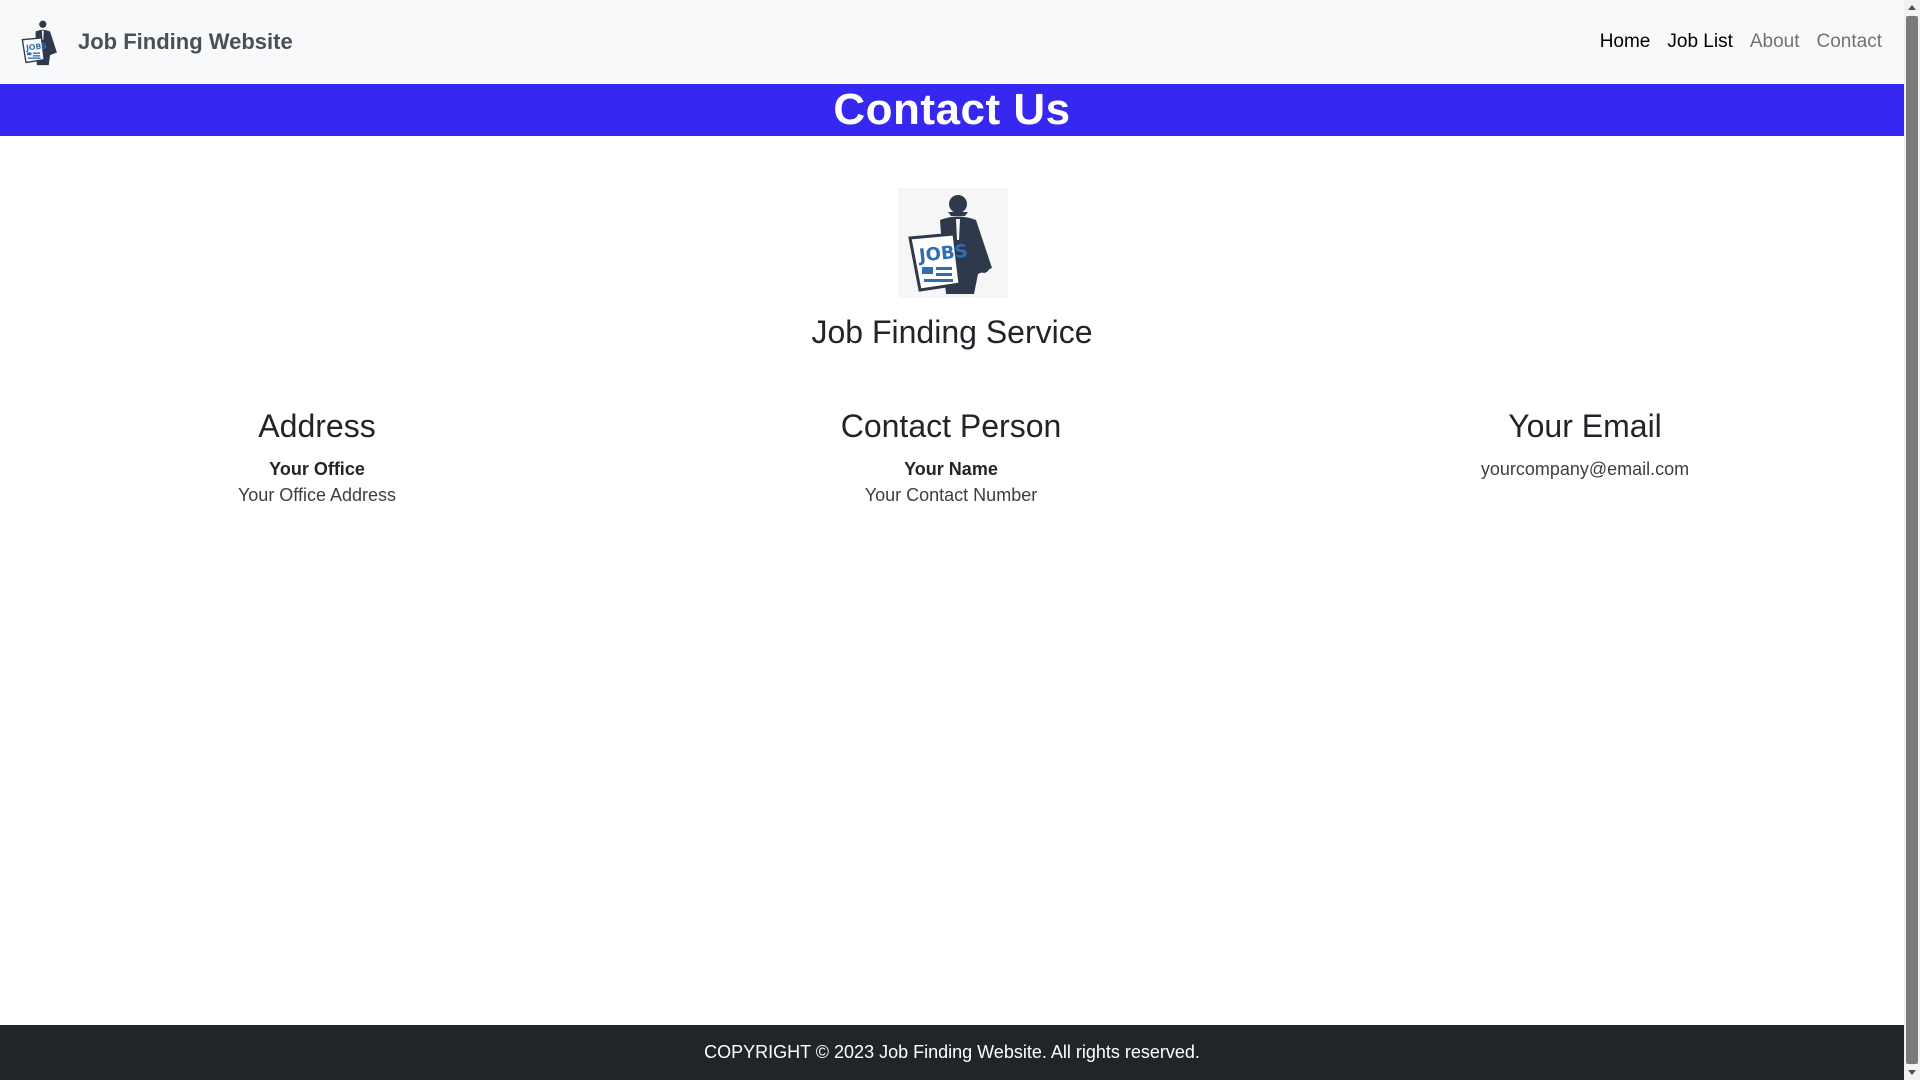 The width and height of the screenshot is (1920, 1080). I want to click on office-address: Your Office Address, so click(317, 495).